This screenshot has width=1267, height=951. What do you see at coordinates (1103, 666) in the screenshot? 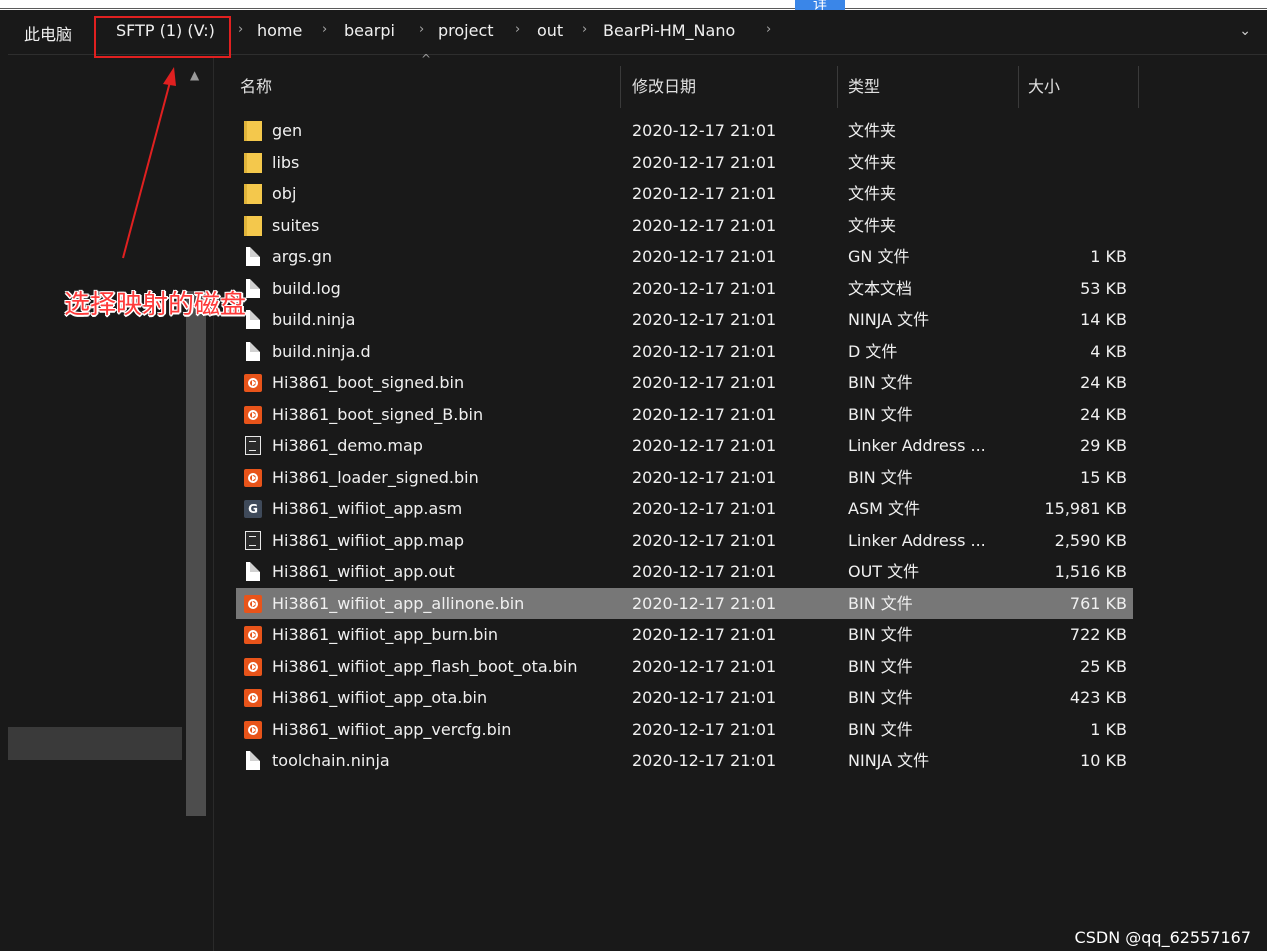
I see `file-size: 25 KB` at bounding box center [1103, 666].